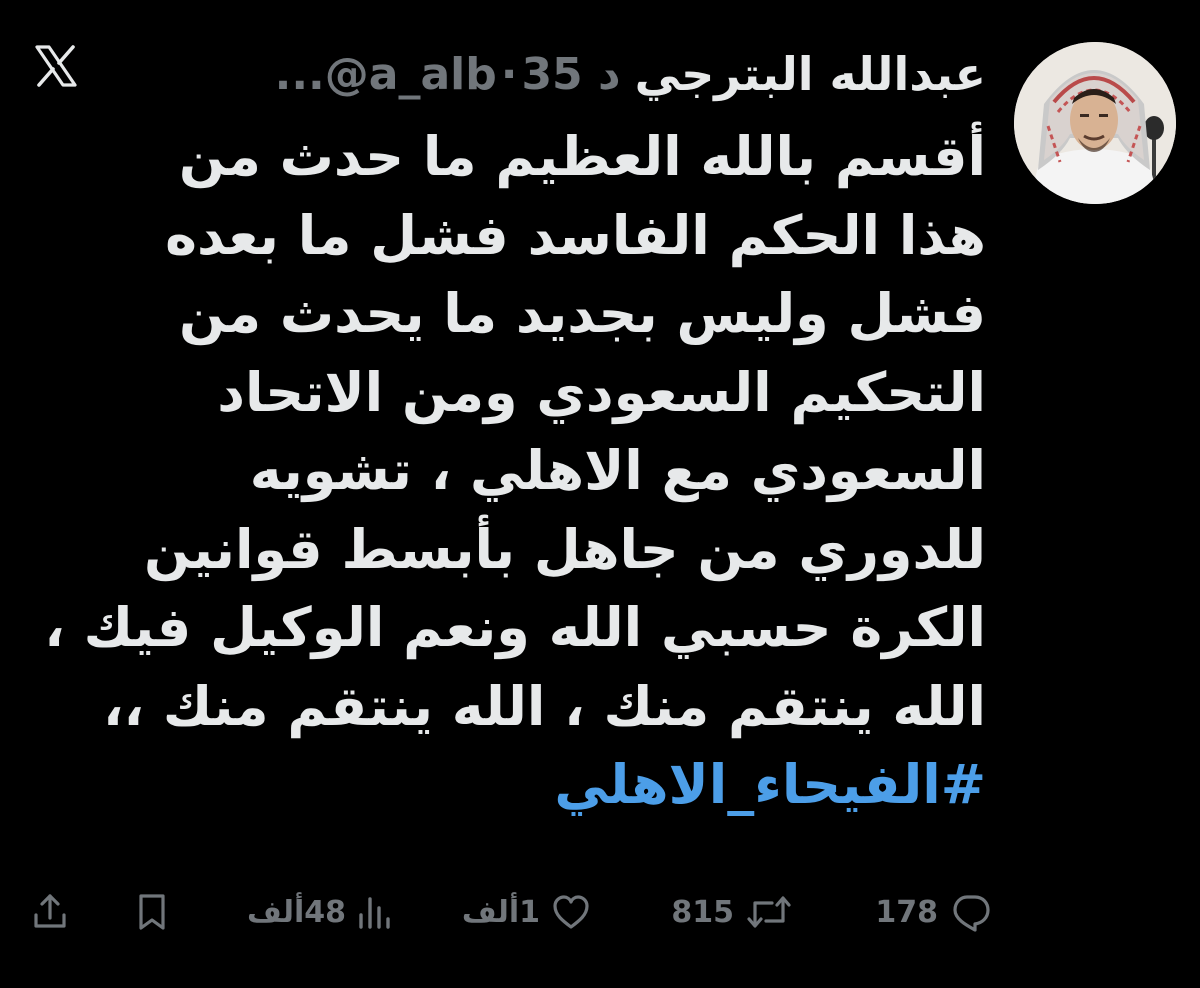  Describe the element at coordinates (515, 627) in the screenshot. I see `tweet-text-line: الكرة حسبي الله ونعم الوكيل فيك ،` at that location.